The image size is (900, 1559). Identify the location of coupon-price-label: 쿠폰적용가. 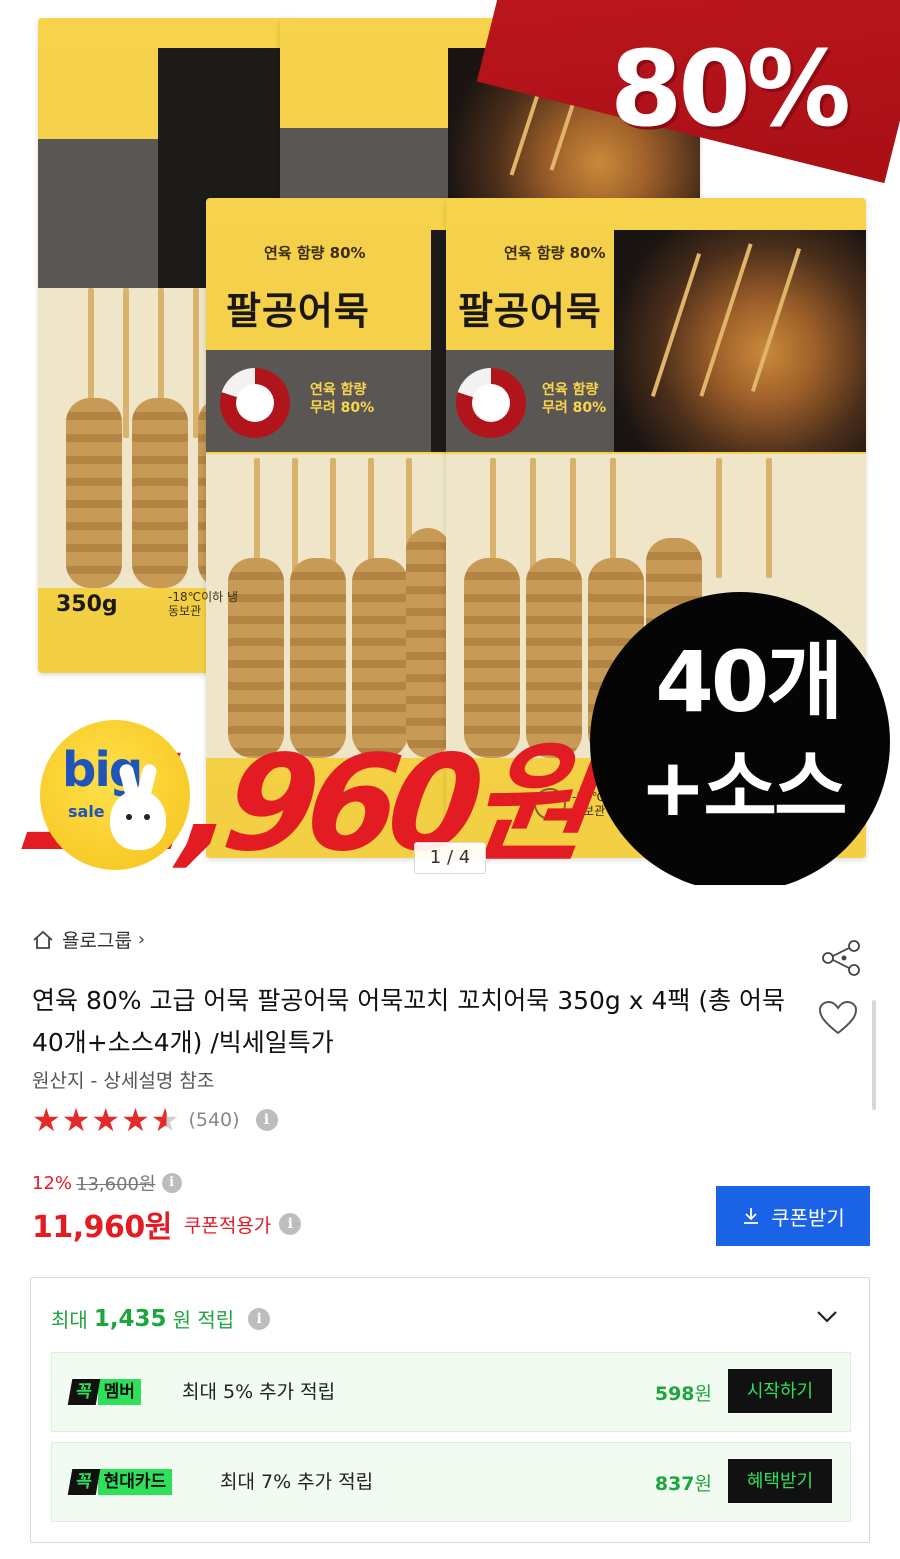
(227, 1225).